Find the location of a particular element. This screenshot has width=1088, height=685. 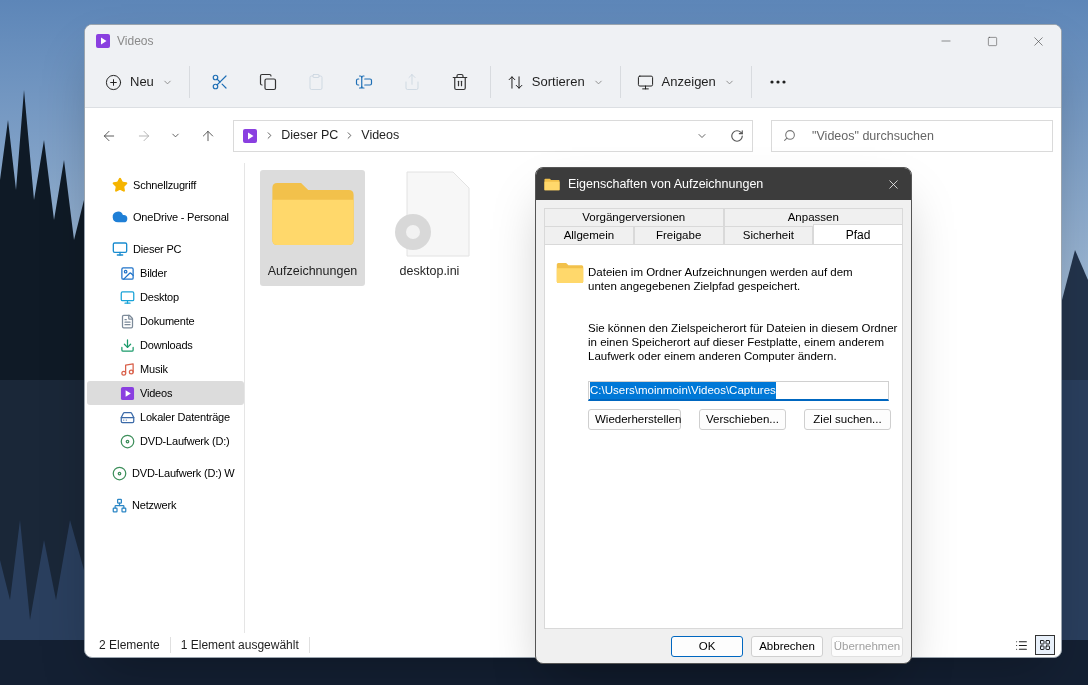

sidebar-label: Downloads is located at coordinates (166, 345).